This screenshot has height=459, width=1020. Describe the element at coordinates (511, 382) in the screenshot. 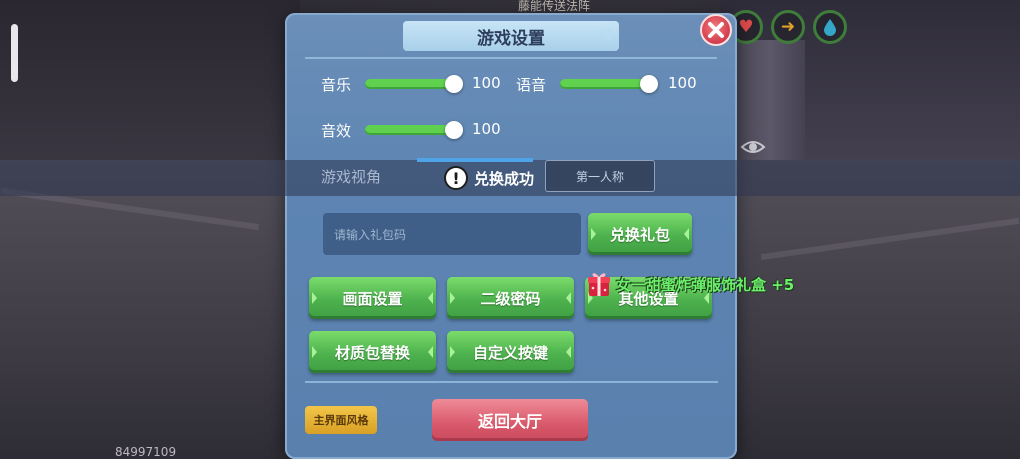

I see `bottom-divider` at that location.